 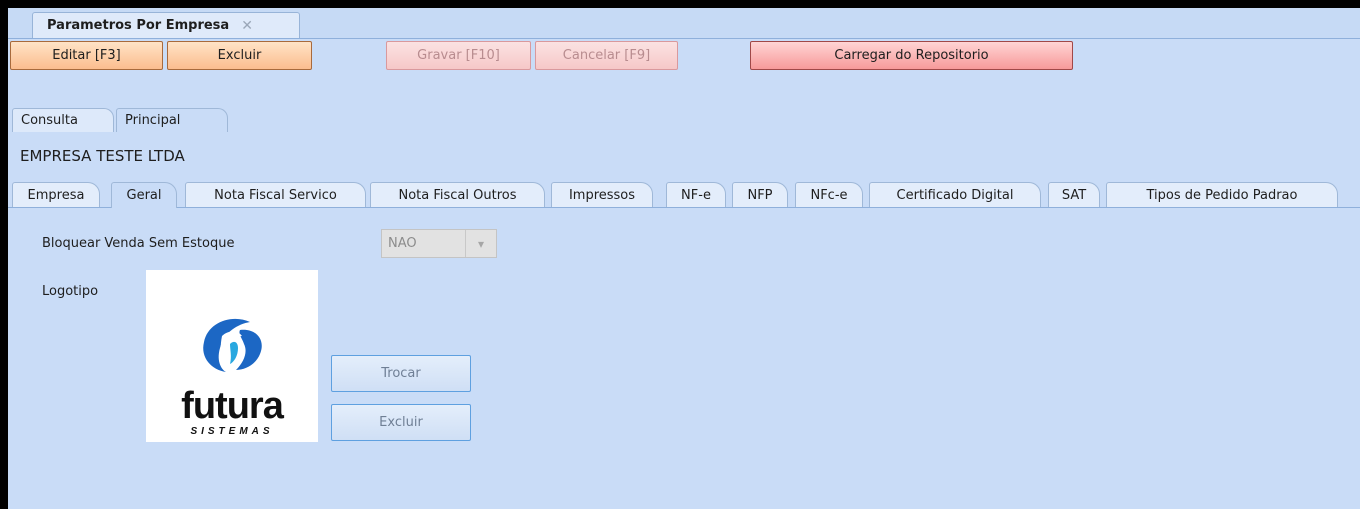 What do you see at coordinates (458, 55) in the screenshot?
I see `gravar-button: Gravar [F10]` at bounding box center [458, 55].